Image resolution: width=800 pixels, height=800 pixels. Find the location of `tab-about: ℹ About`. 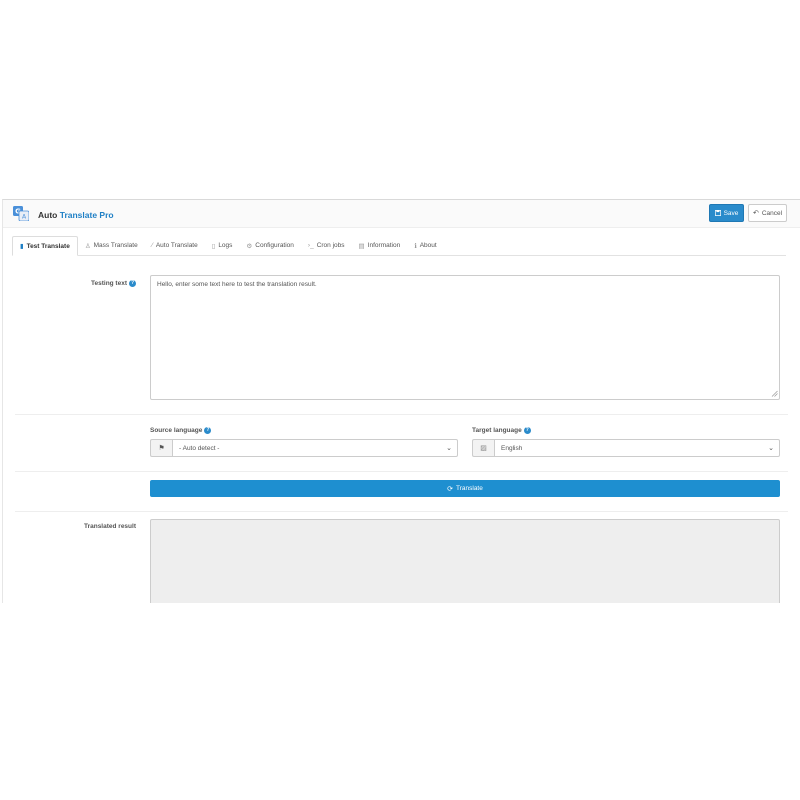

tab-about: ℹ About is located at coordinates (425, 245).